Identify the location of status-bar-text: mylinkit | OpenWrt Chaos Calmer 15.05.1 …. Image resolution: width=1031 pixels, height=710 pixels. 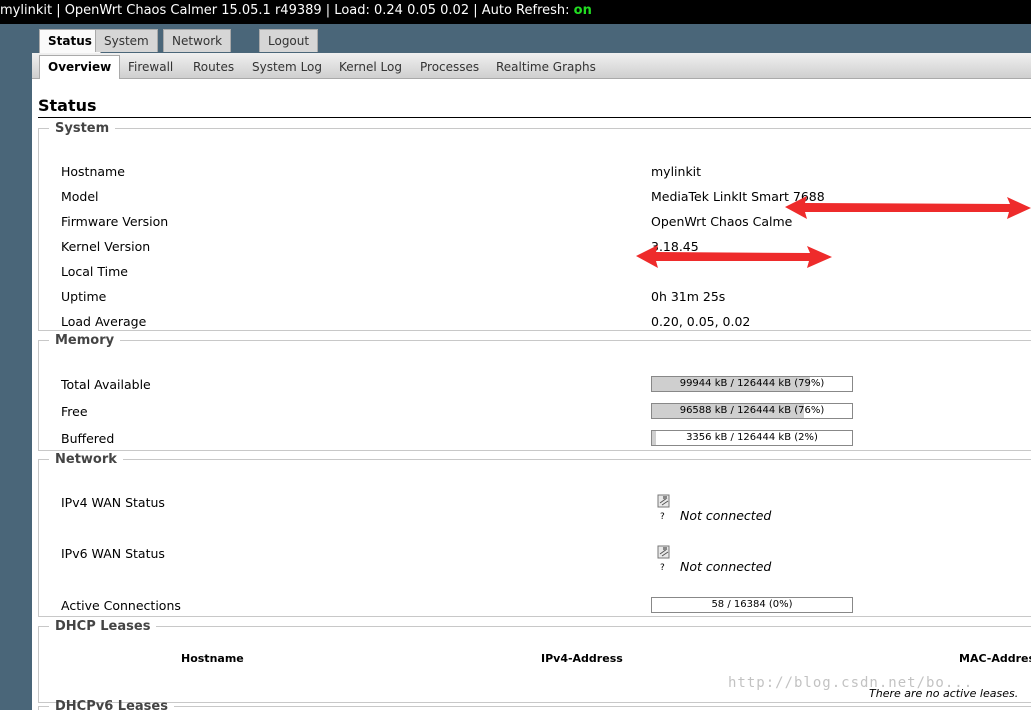
(287, 10).